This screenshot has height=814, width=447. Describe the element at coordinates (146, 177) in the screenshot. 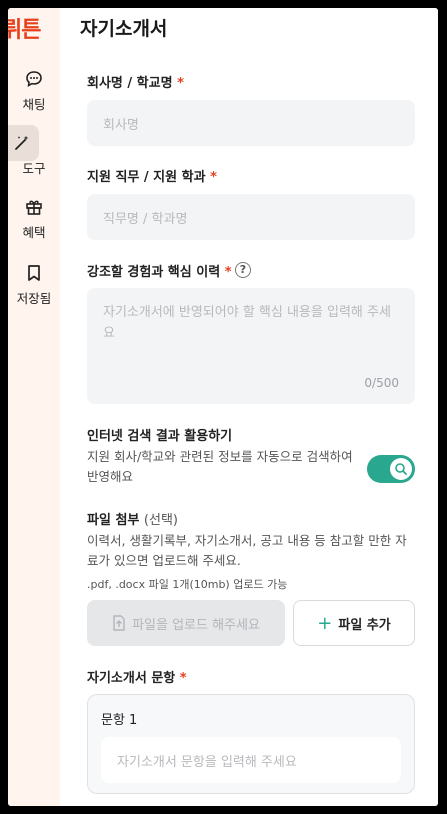

I see `position-label-text: 지원 직무 / 지원 학과` at that location.